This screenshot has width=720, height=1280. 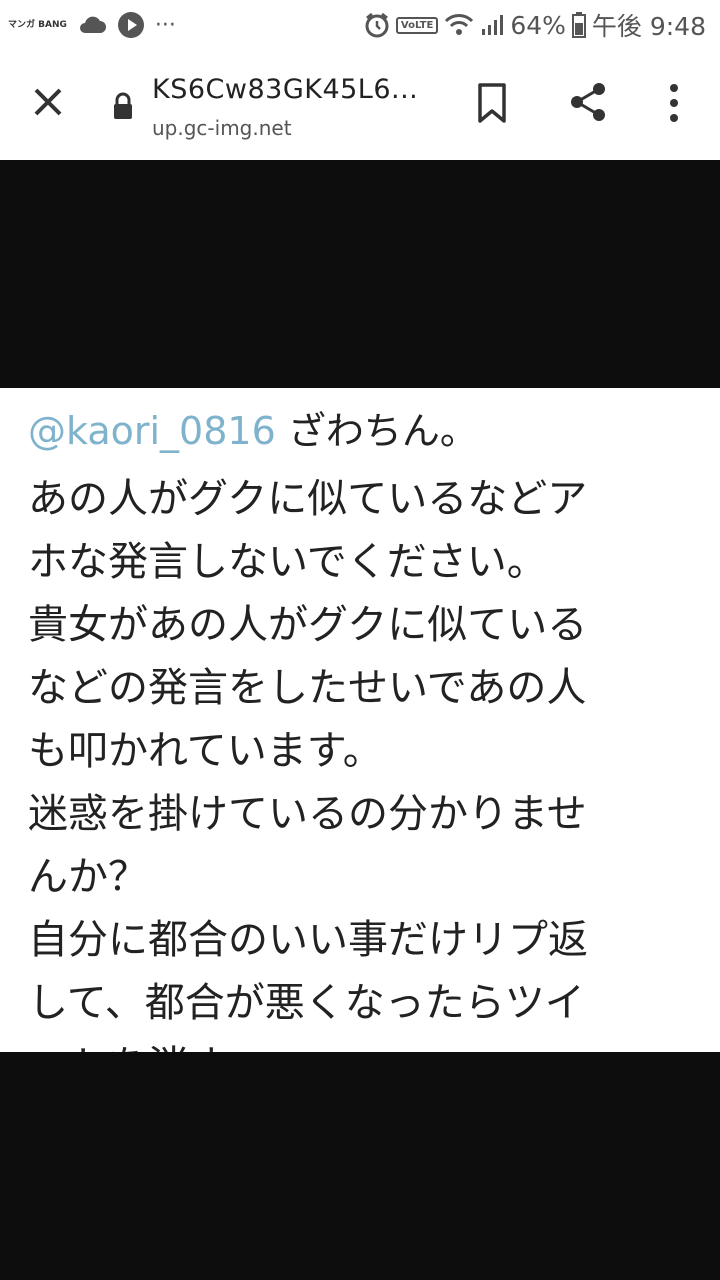 What do you see at coordinates (493, 25) in the screenshot?
I see `signal-icon` at bounding box center [493, 25].